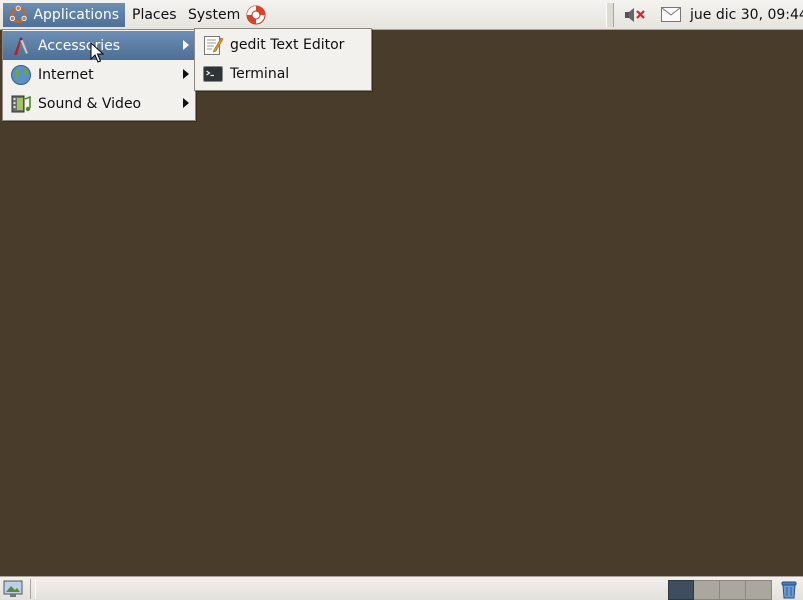  What do you see at coordinates (401, 588) in the screenshot?
I see `bottom-panel` at bounding box center [401, 588].